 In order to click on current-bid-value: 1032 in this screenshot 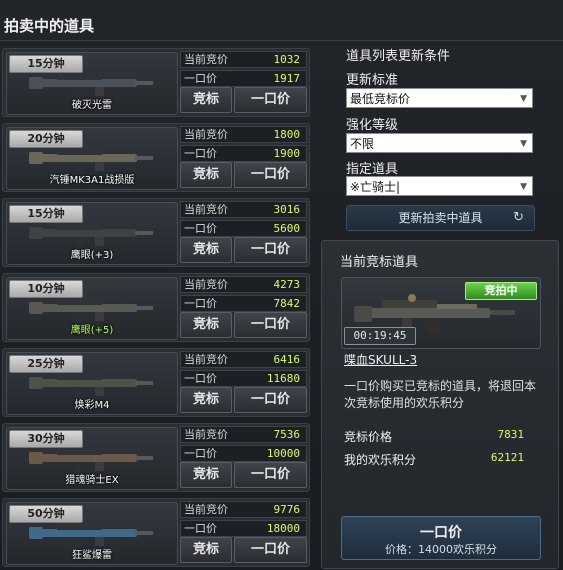, I will do `click(287, 59)`.